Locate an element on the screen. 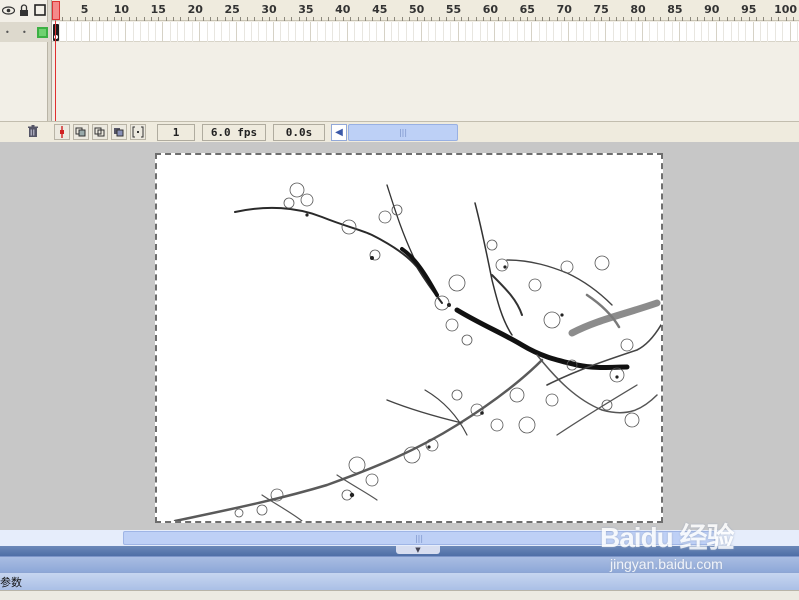 Image resolution: width=799 pixels, height=600 pixels. elapsed-time-field: 0.0s is located at coordinates (299, 132).